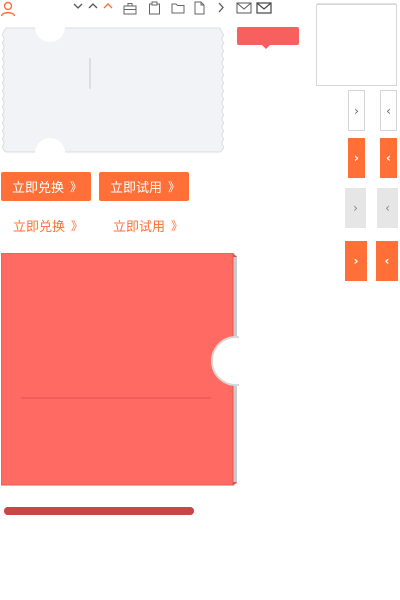 The height and width of the screenshot is (600, 400). I want to click on folder-icon, so click(178, 8).